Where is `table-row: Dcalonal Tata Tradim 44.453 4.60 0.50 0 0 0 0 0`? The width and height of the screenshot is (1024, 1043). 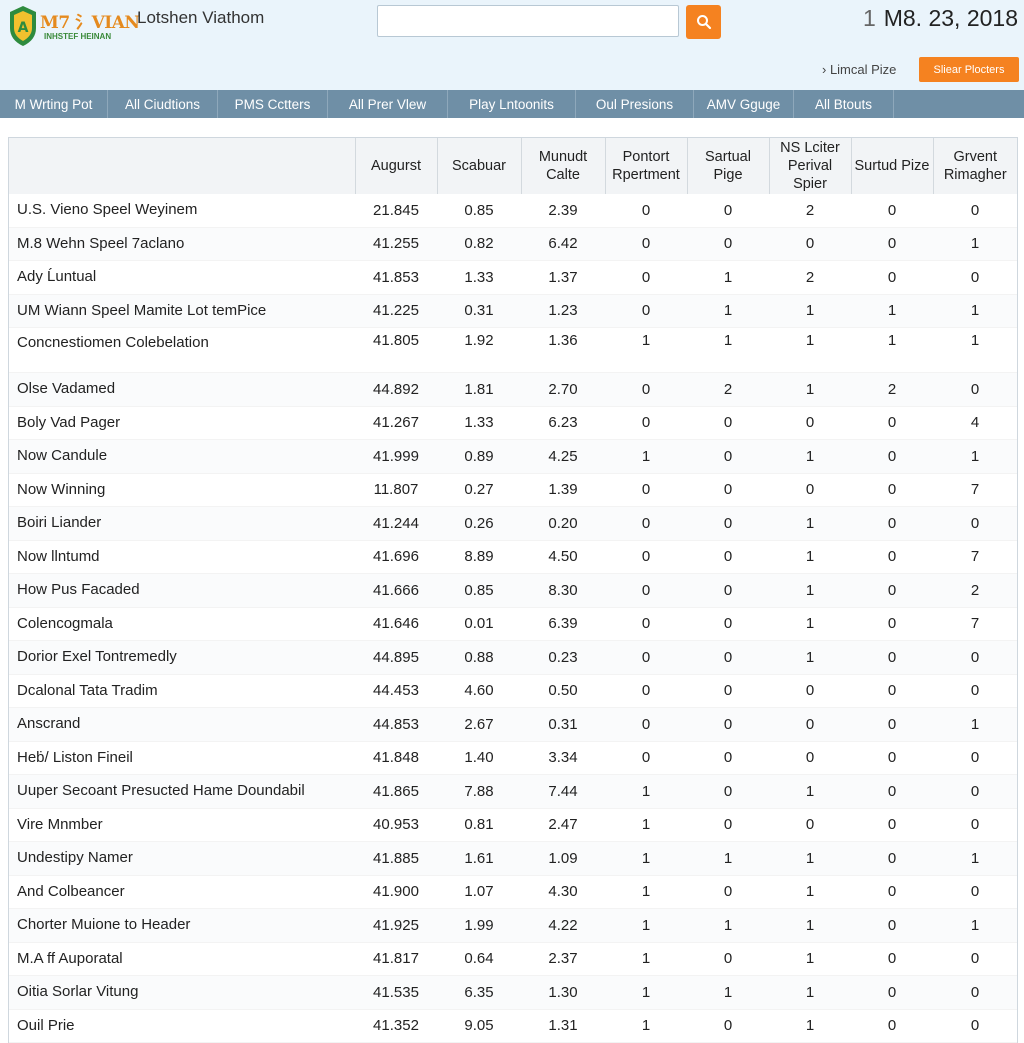
table-row: Dcalonal Tata Tradim 44.453 4.60 0.50 0 0 0 0 0 is located at coordinates (513, 691).